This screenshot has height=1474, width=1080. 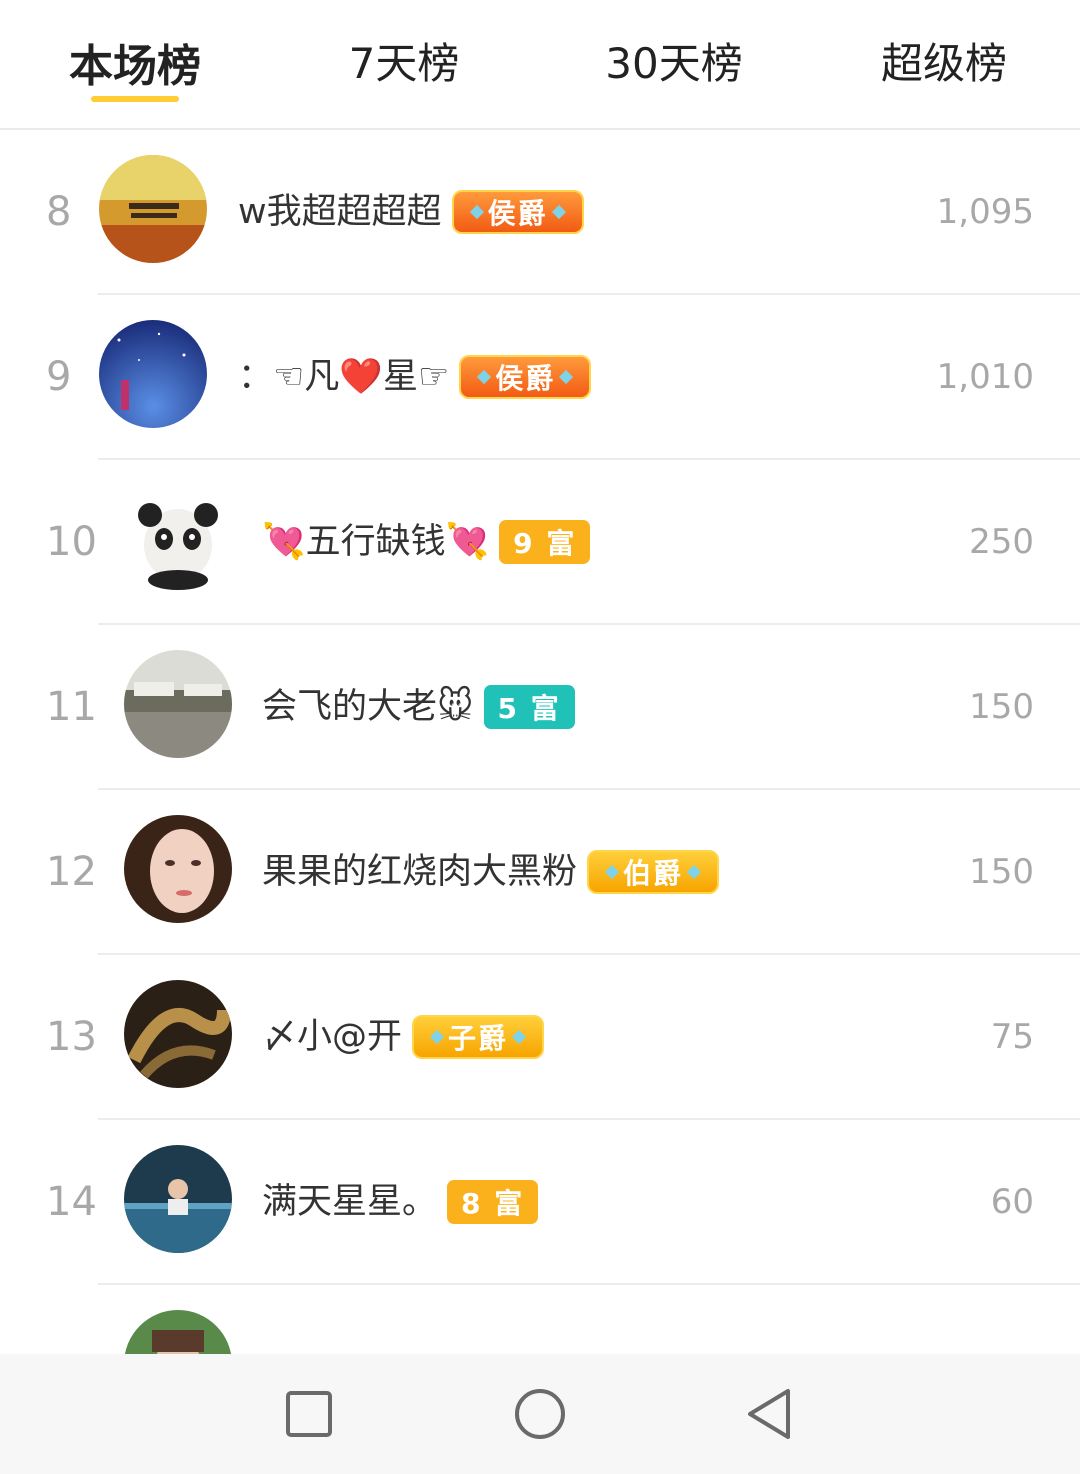 I want to click on rank-number: 13, so click(x=71, y=1037).